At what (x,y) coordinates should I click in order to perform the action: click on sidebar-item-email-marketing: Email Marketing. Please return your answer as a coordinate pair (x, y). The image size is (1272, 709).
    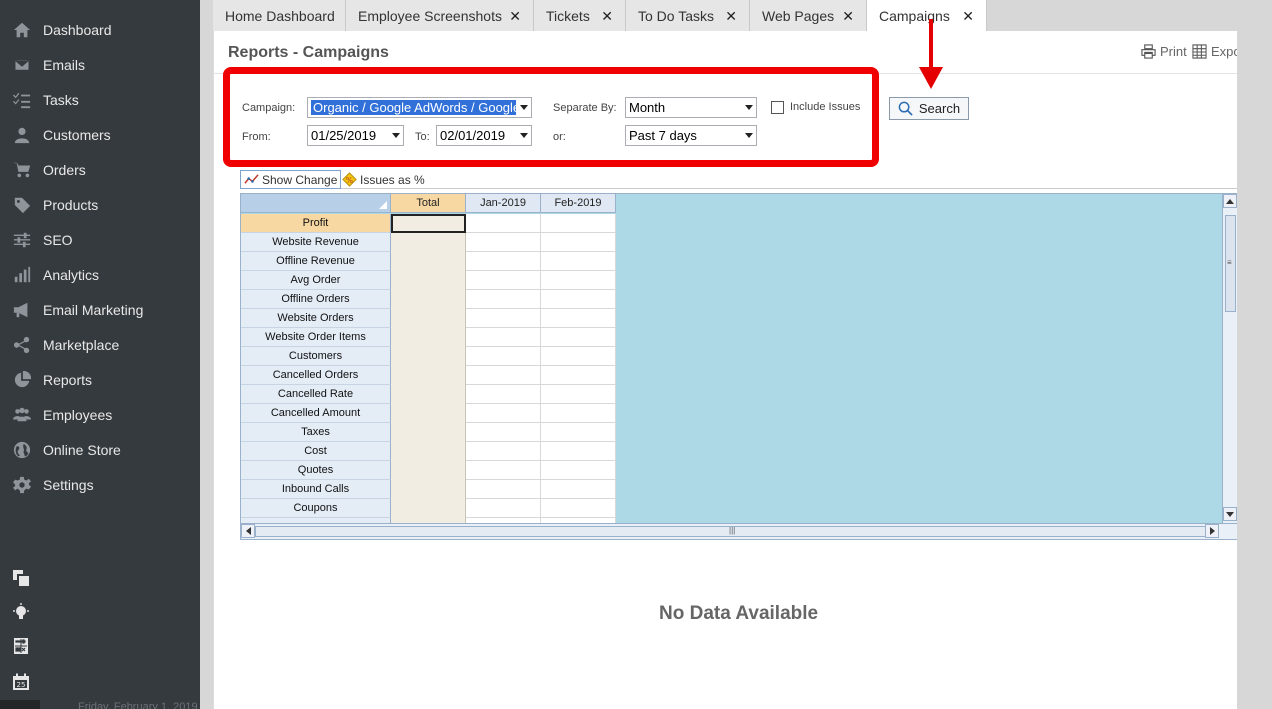
    Looking at the image, I should click on (100, 309).